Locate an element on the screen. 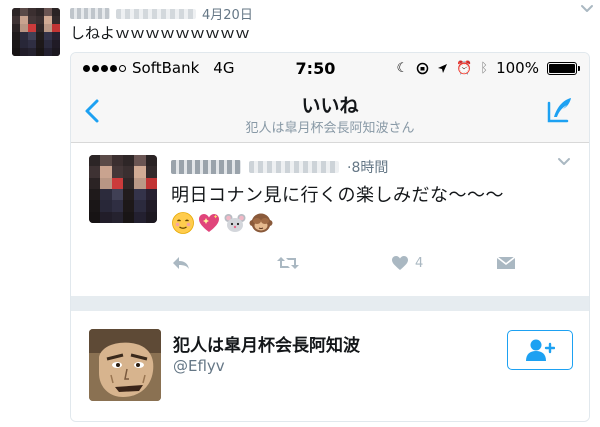  add-user-icon is located at coordinates (540, 350).